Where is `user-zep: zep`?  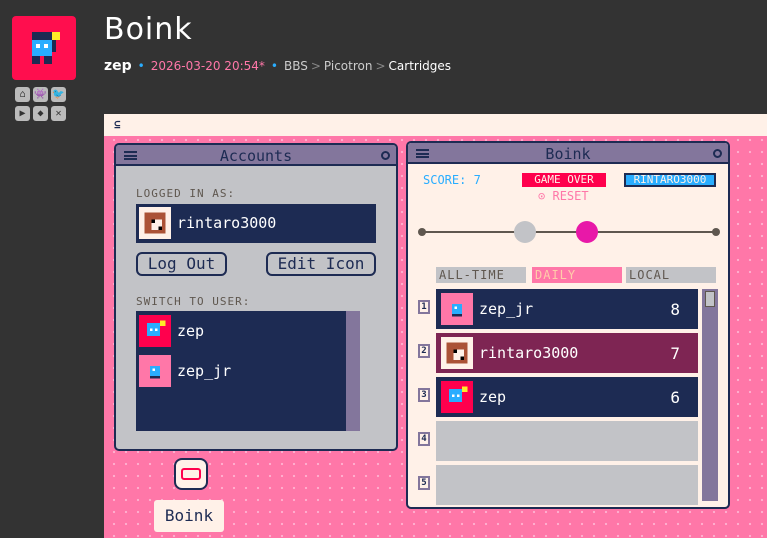 user-zep: zep is located at coordinates (191, 331).